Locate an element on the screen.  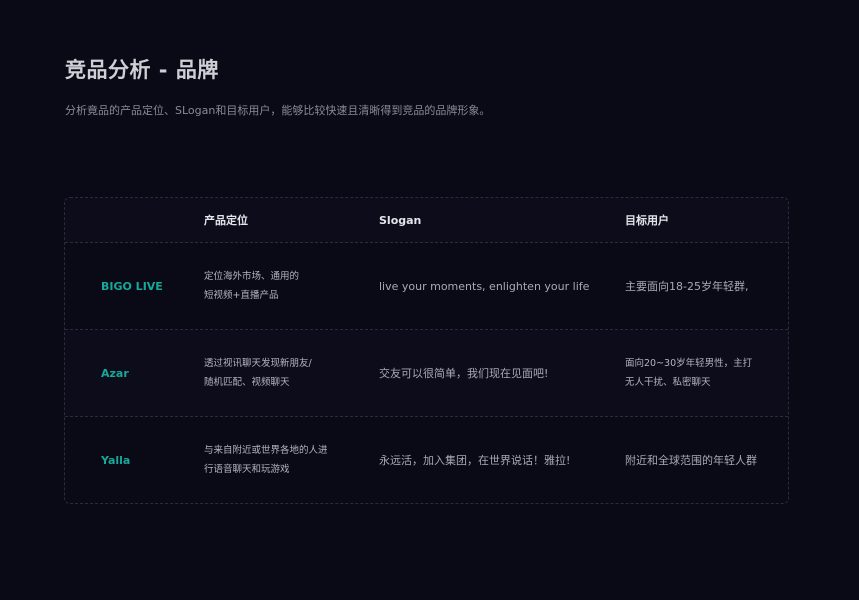
target-cell: 主要面向18-25岁年轻群, is located at coordinates (705, 286).